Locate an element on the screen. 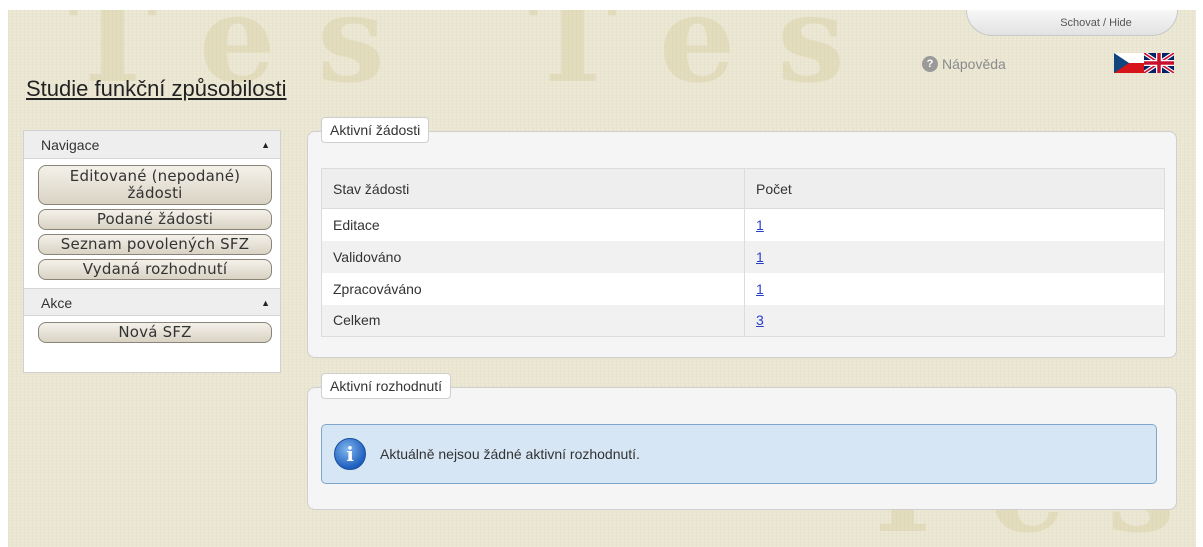  table-row: Validováno 1 is located at coordinates (743, 256).